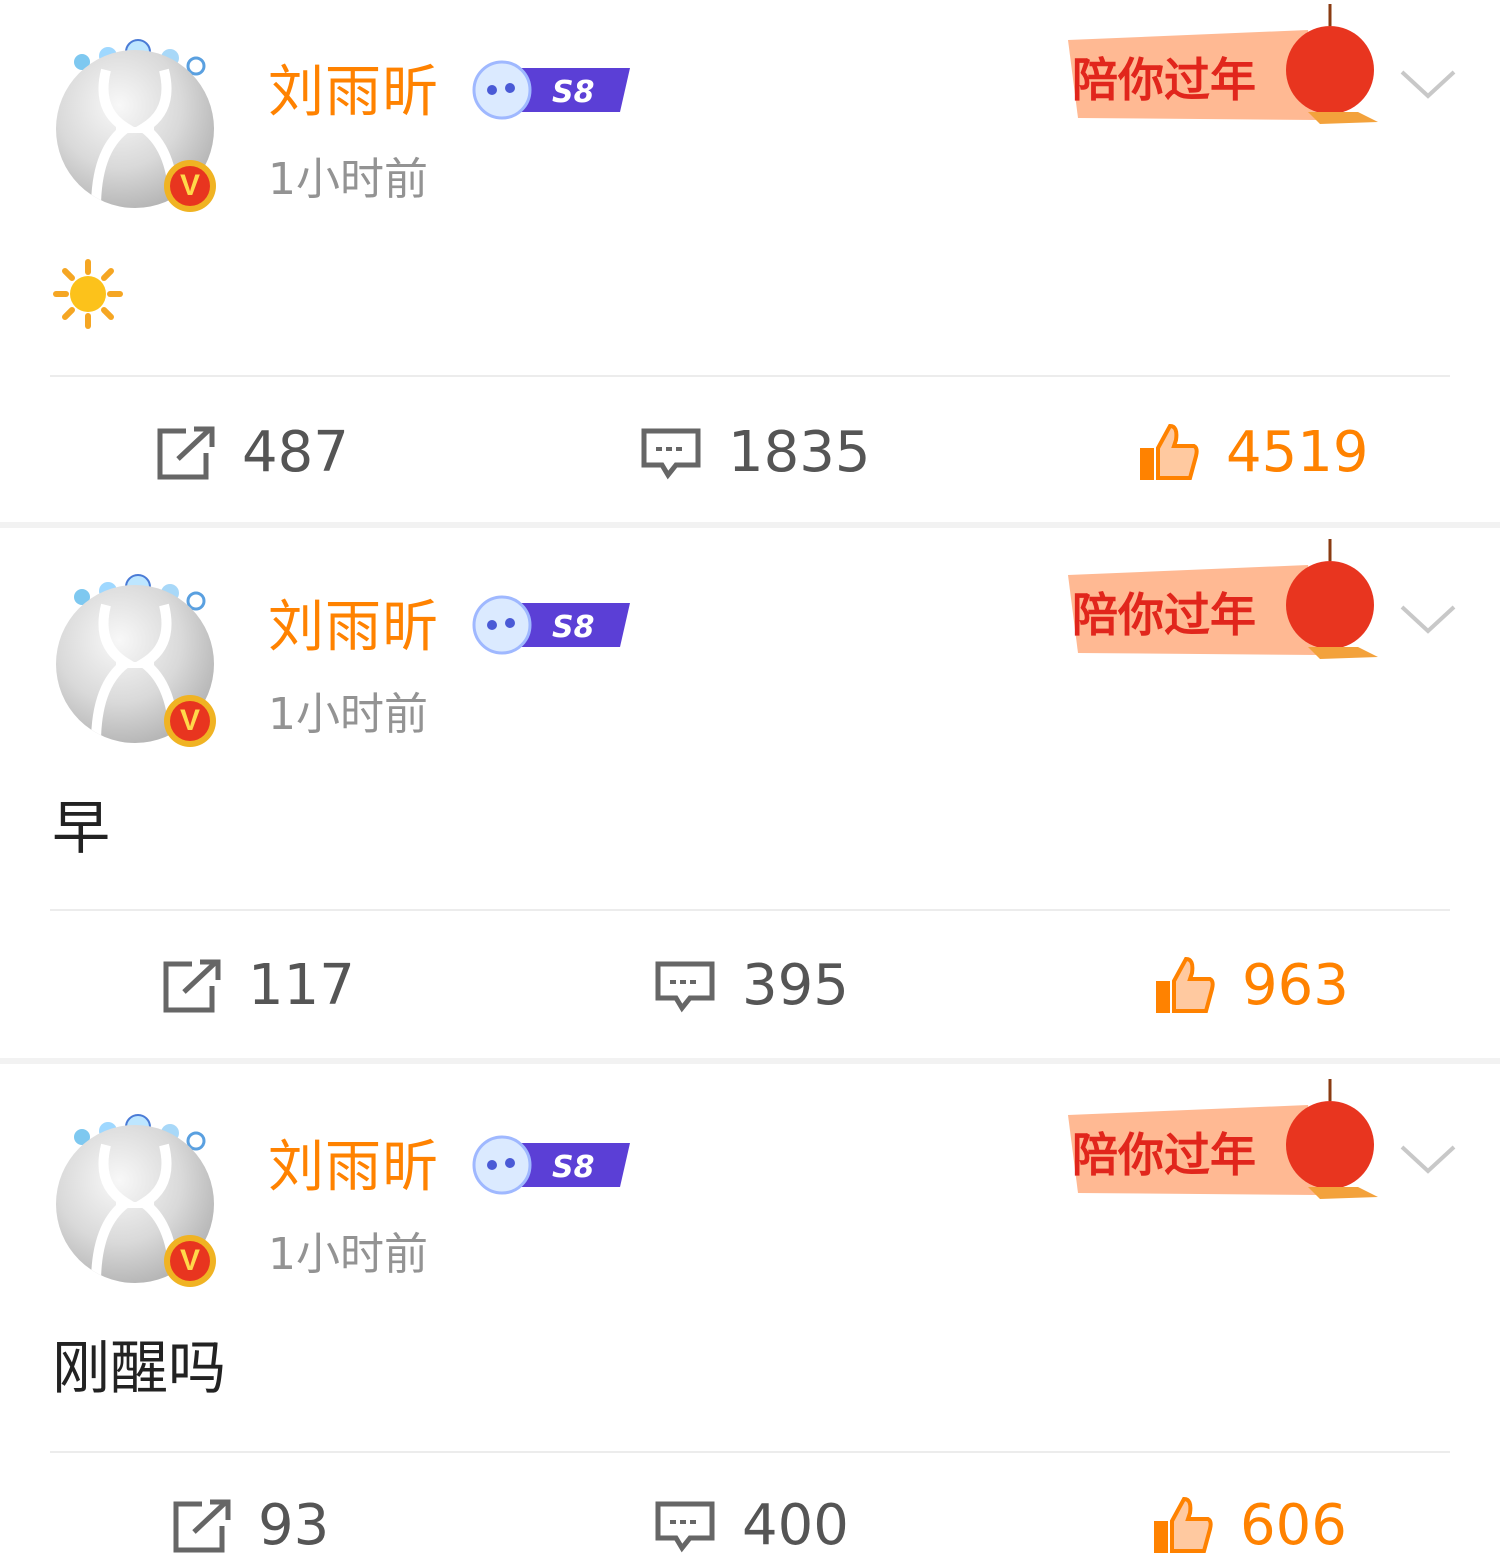 This screenshot has width=1500, height=1558. Describe the element at coordinates (295, 452) in the screenshot. I see `repost-count: 487` at that location.